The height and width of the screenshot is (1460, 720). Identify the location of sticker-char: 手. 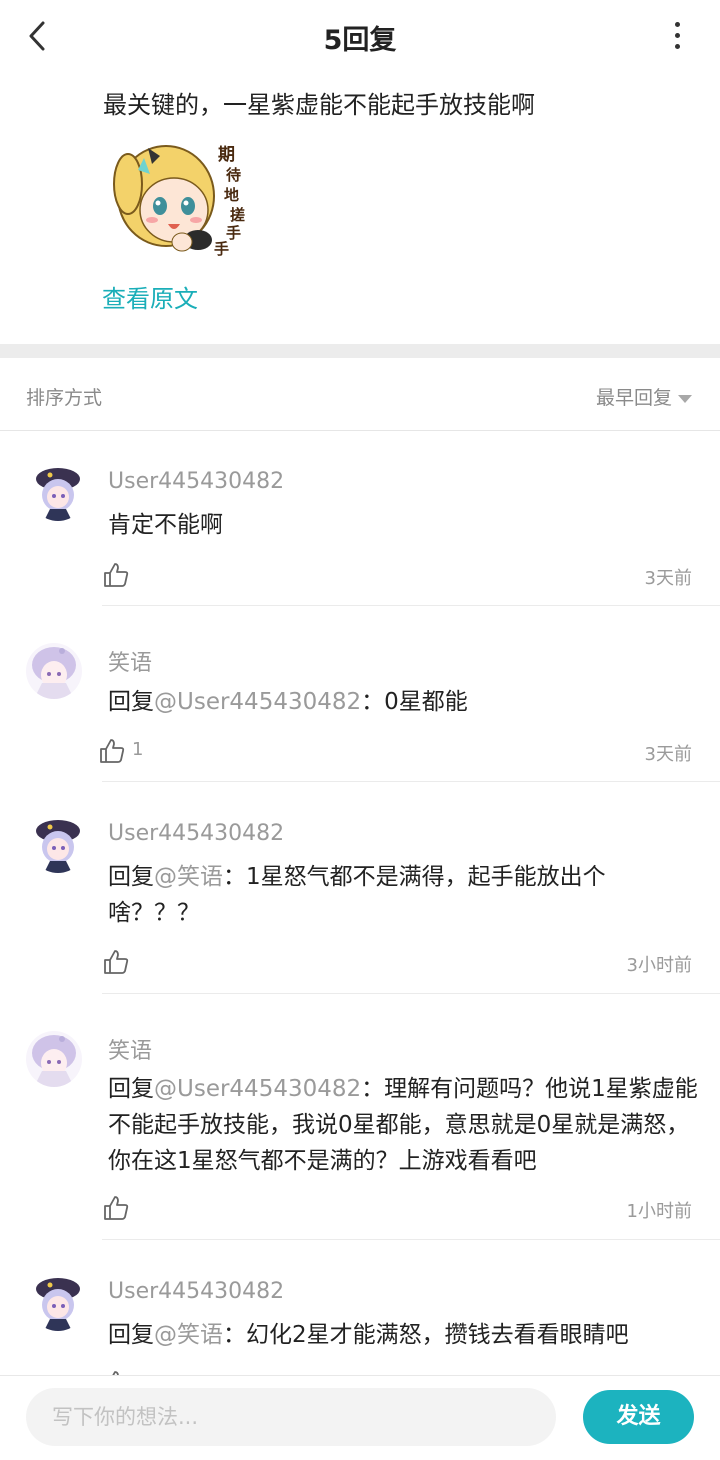
(221, 249).